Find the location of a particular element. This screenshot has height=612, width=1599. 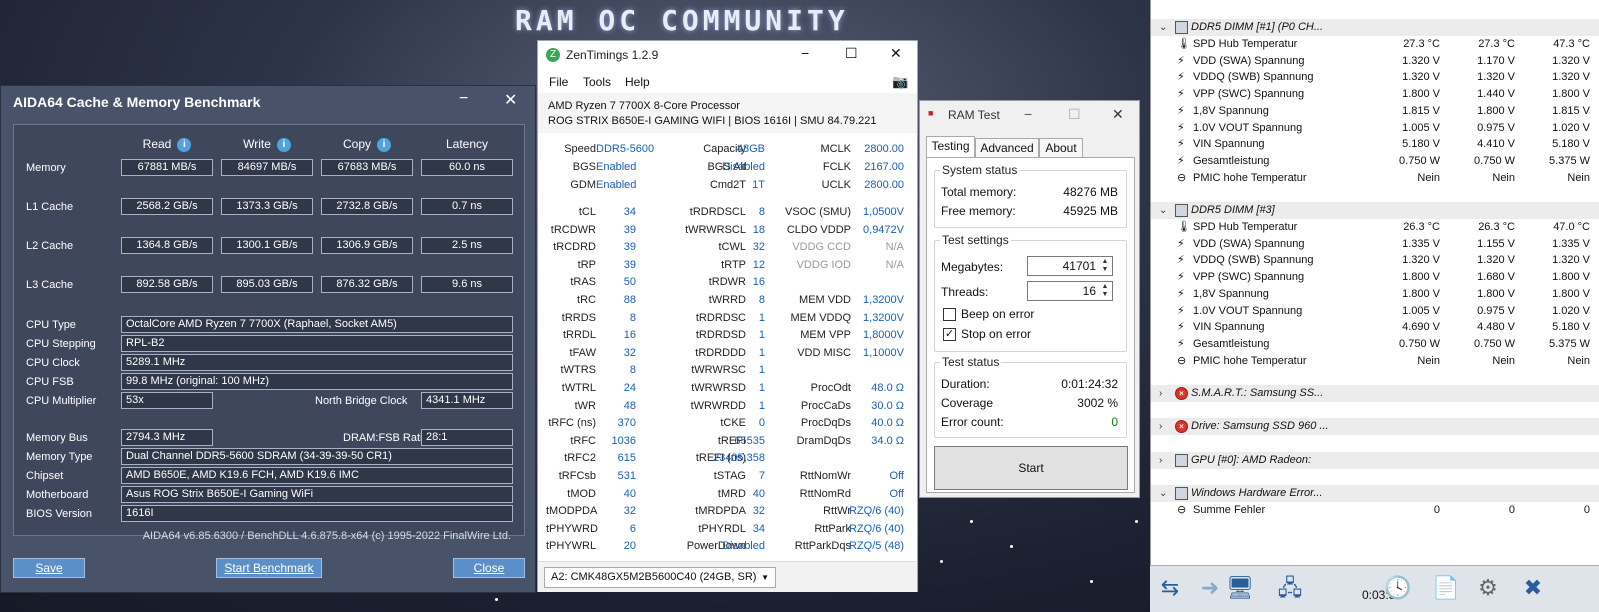

tab-about: About is located at coordinates (1061, 148).